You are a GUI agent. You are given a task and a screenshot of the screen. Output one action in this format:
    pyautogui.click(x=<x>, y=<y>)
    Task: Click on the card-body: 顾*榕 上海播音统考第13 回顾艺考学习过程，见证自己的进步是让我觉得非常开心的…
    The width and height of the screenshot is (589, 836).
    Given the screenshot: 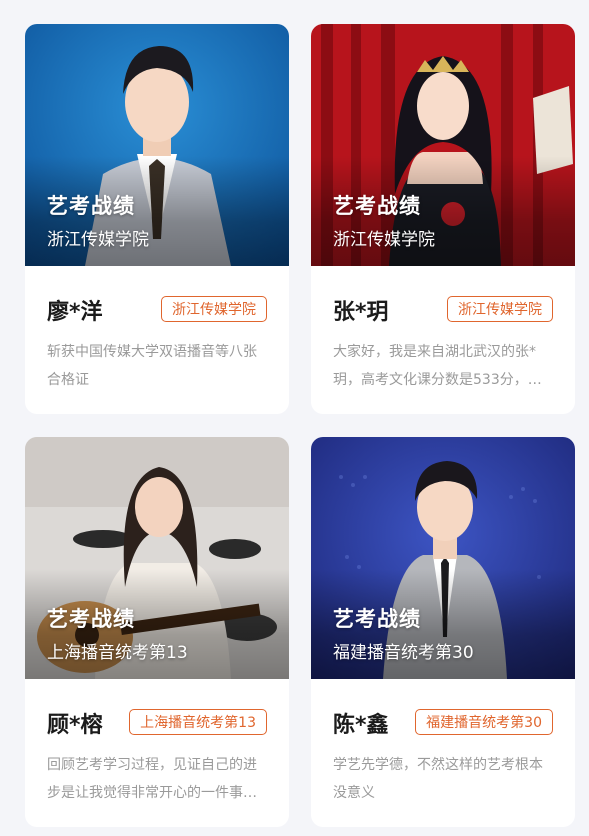 What is the action you would take?
    pyautogui.click(x=157, y=753)
    